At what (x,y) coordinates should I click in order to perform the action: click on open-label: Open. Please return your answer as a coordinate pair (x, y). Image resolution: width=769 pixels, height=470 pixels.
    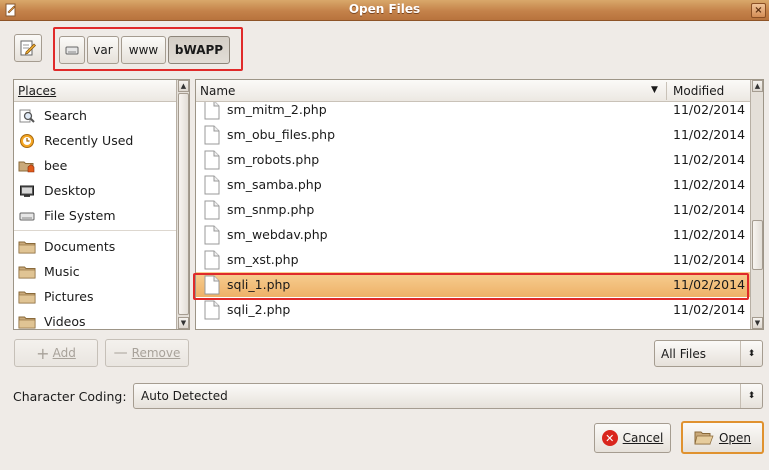
    Looking at the image, I should click on (735, 437).